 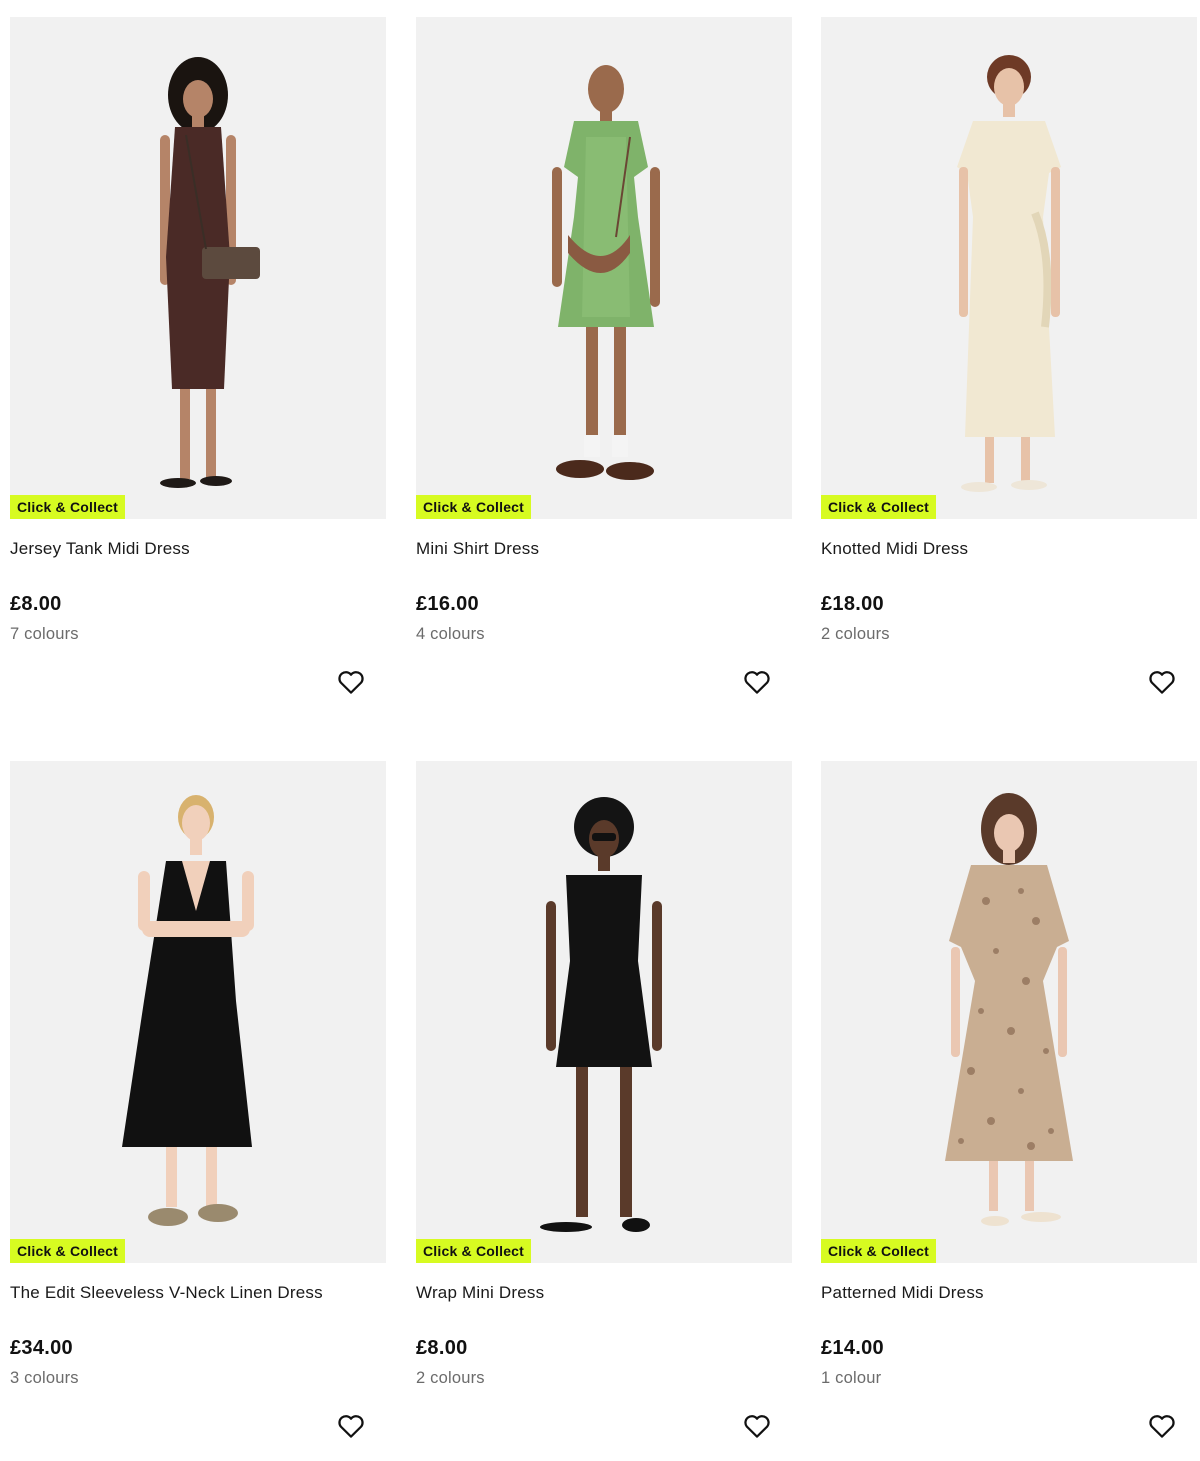 What do you see at coordinates (447, 604) in the screenshot?
I see `product-price: £16.00` at bounding box center [447, 604].